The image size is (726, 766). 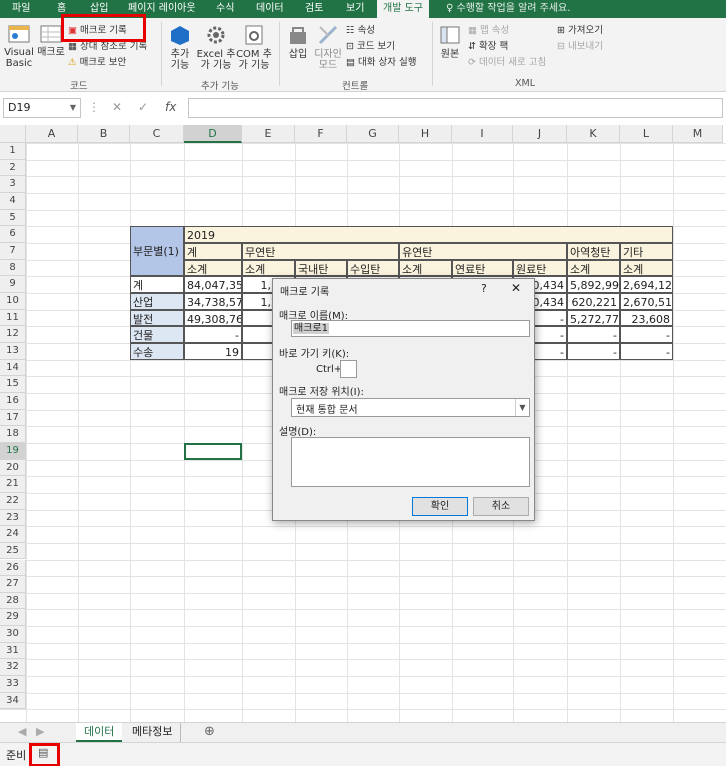 What do you see at coordinates (13, 668) in the screenshot?
I see `row-header-32: 32` at bounding box center [13, 668].